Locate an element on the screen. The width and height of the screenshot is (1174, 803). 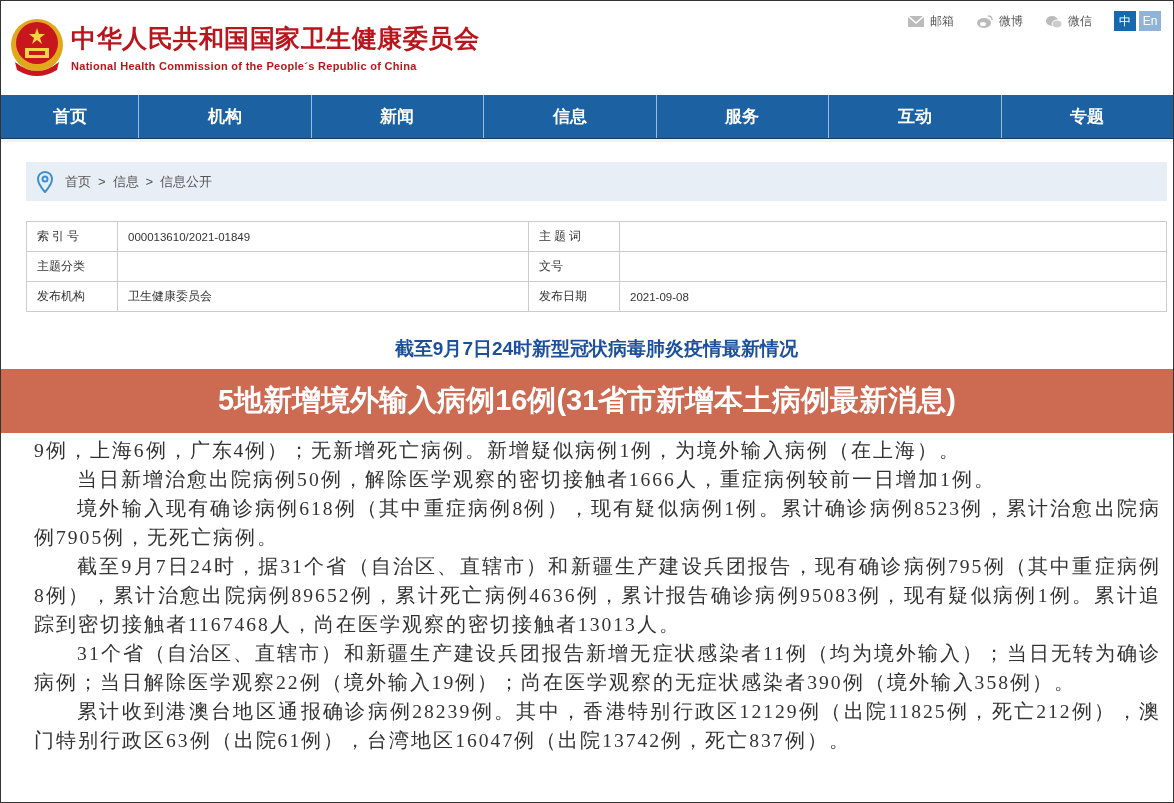
chat-bubbles-icon is located at coordinates (1054, 21).